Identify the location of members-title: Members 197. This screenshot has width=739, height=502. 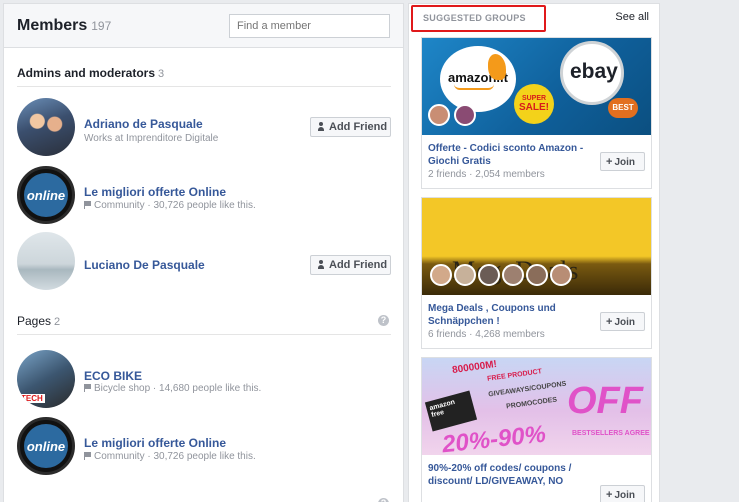
(64, 25).